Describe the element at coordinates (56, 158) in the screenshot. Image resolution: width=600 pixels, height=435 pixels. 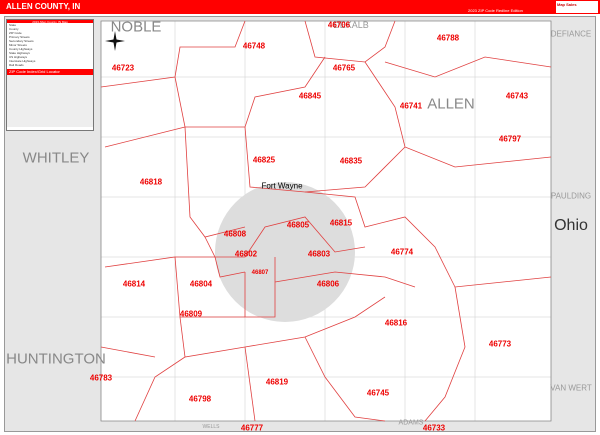
I see `county-label-whitley: WHITLEY` at that location.